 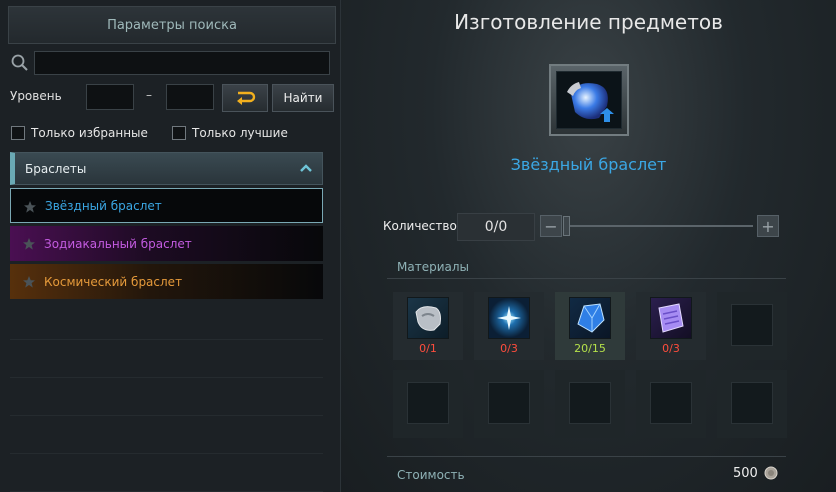 What do you see at coordinates (166, 205) in the screenshot?
I see `list-item: Звёздный браслет` at bounding box center [166, 205].